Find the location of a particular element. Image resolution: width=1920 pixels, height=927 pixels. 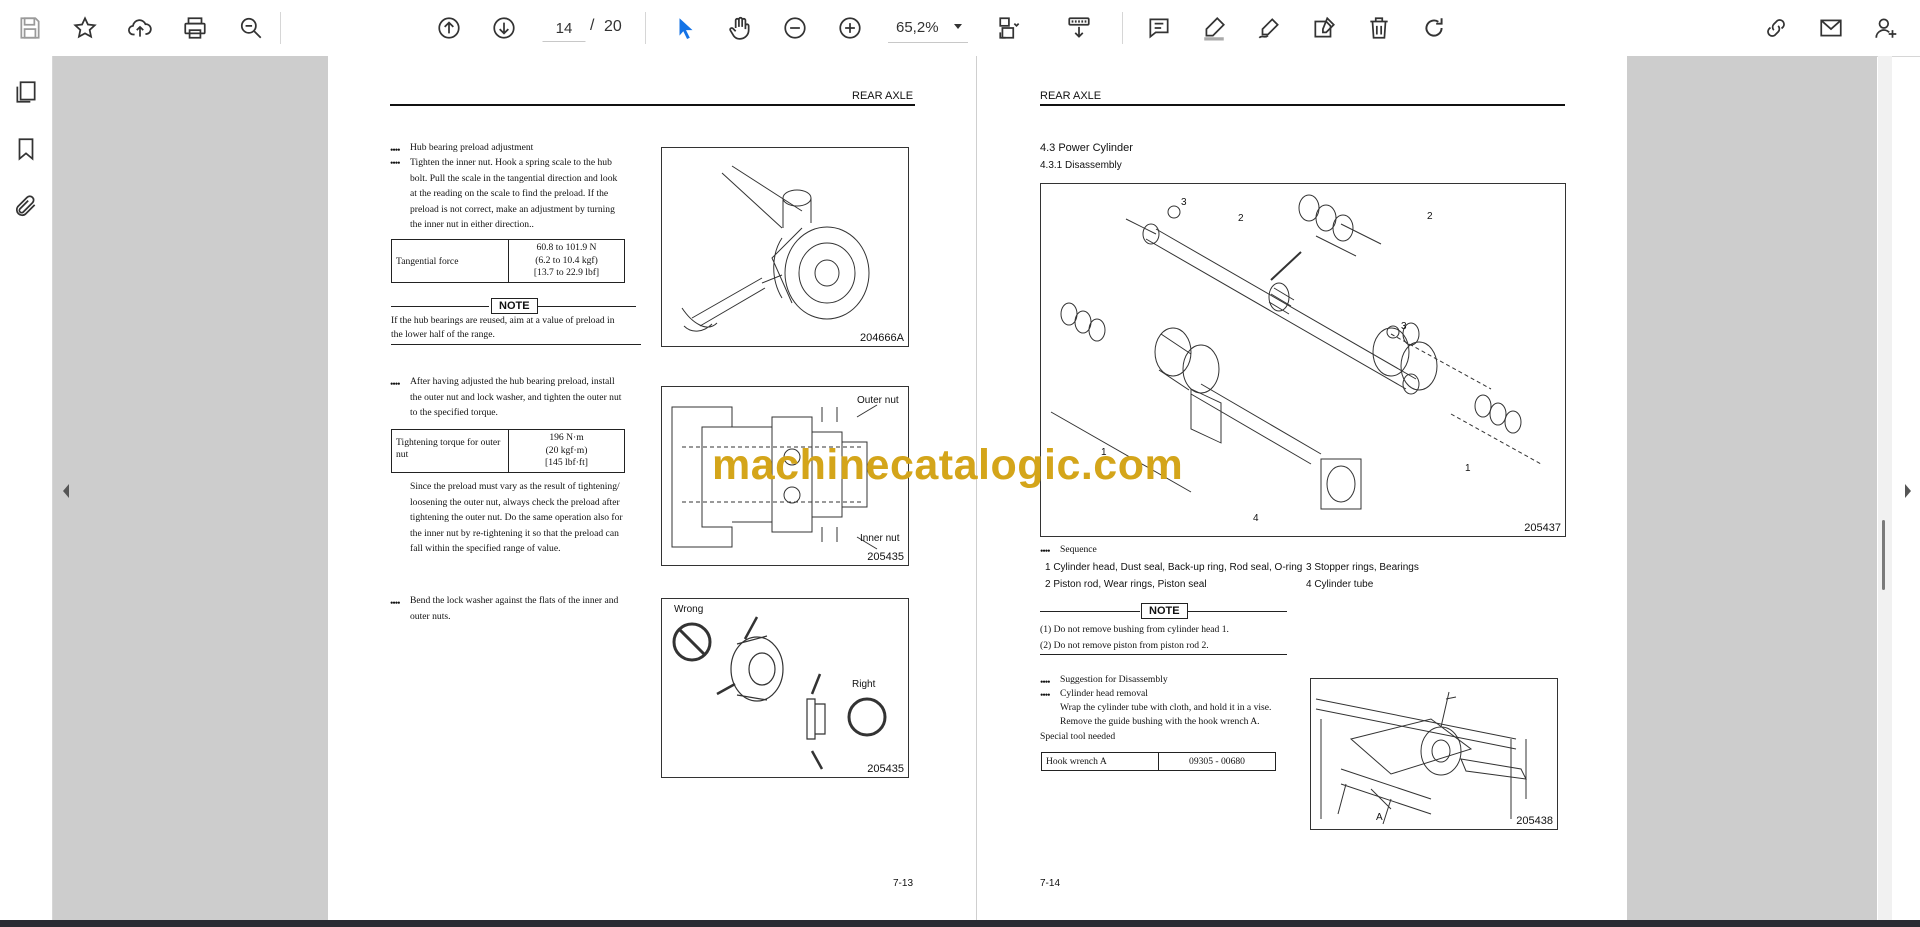

toolbar: / 20 65,2% is located at coordinates (960, 28).